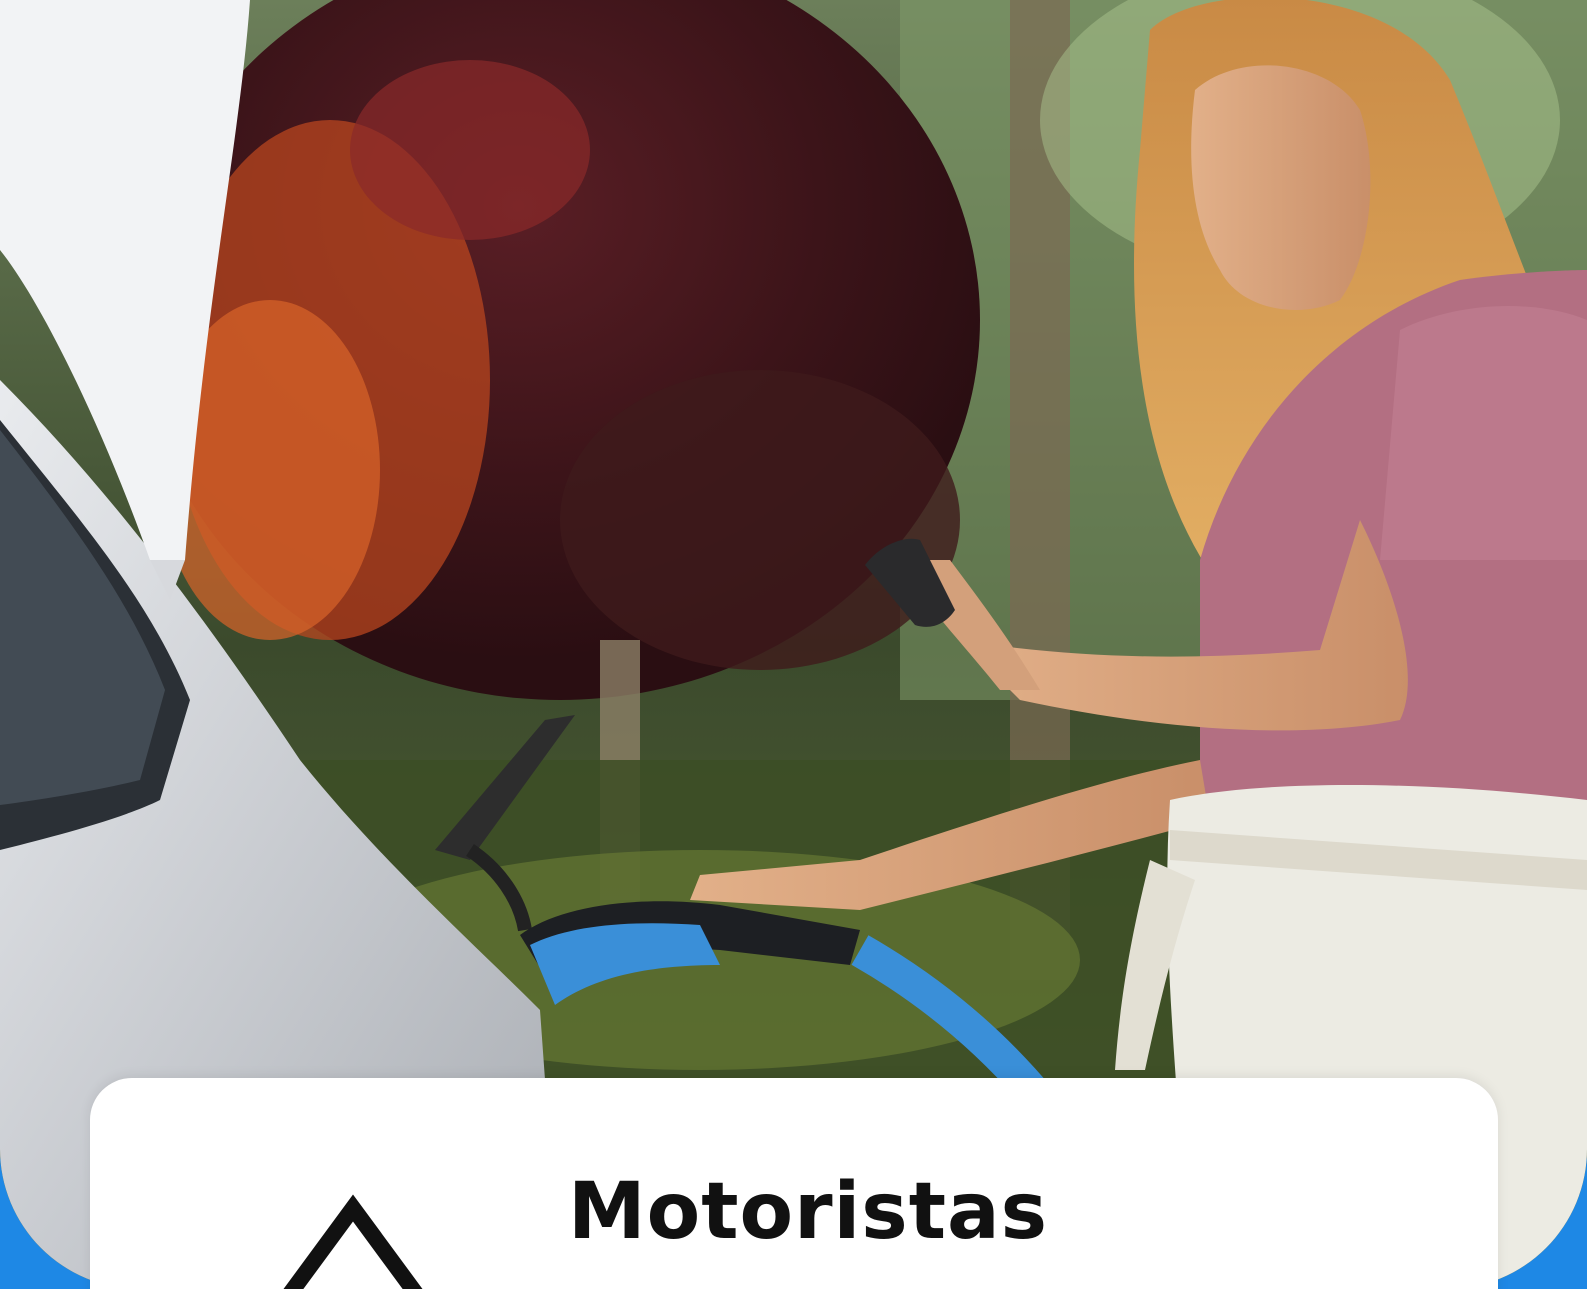  What do you see at coordinates (808, 1212) in the screenshot?
I see `card-title: Motoristas` at bounding box center [808, 1212].